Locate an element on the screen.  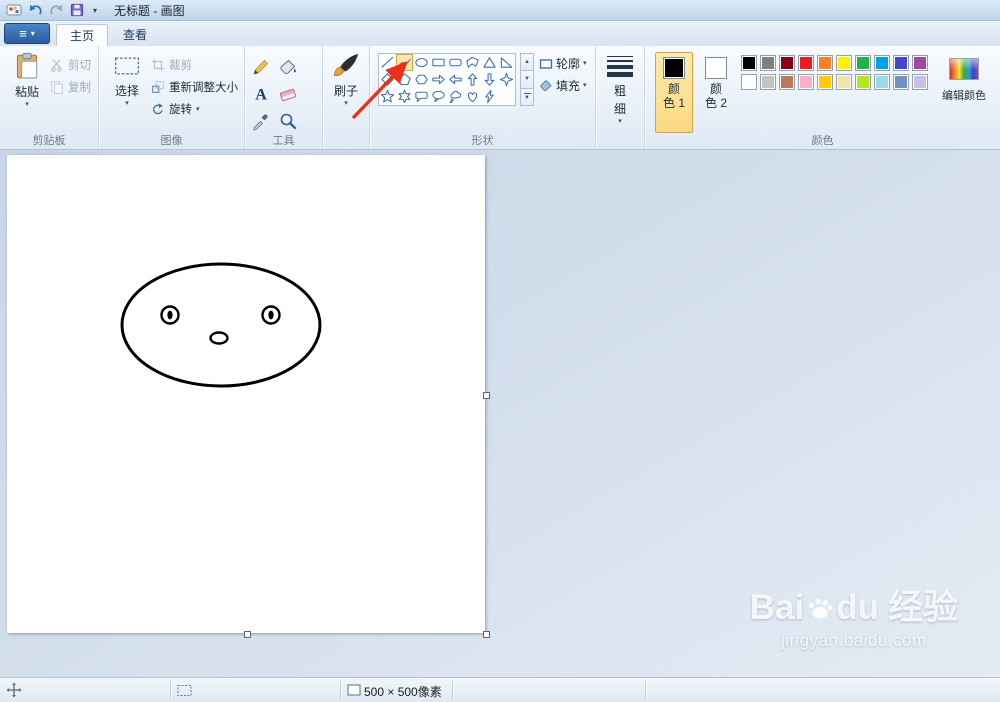
color2-label-2: 色 2 is located at coordinates (715, 103).